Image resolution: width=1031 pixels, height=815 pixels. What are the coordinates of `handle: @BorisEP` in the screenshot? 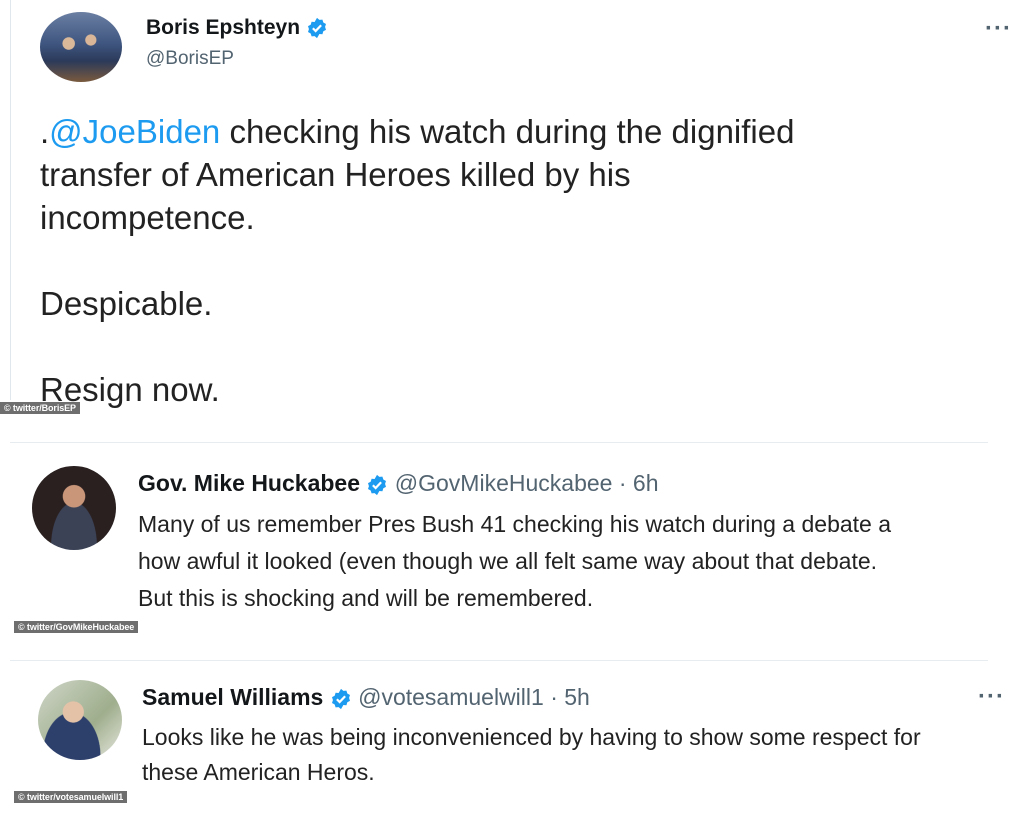 It's located at (190, 59).